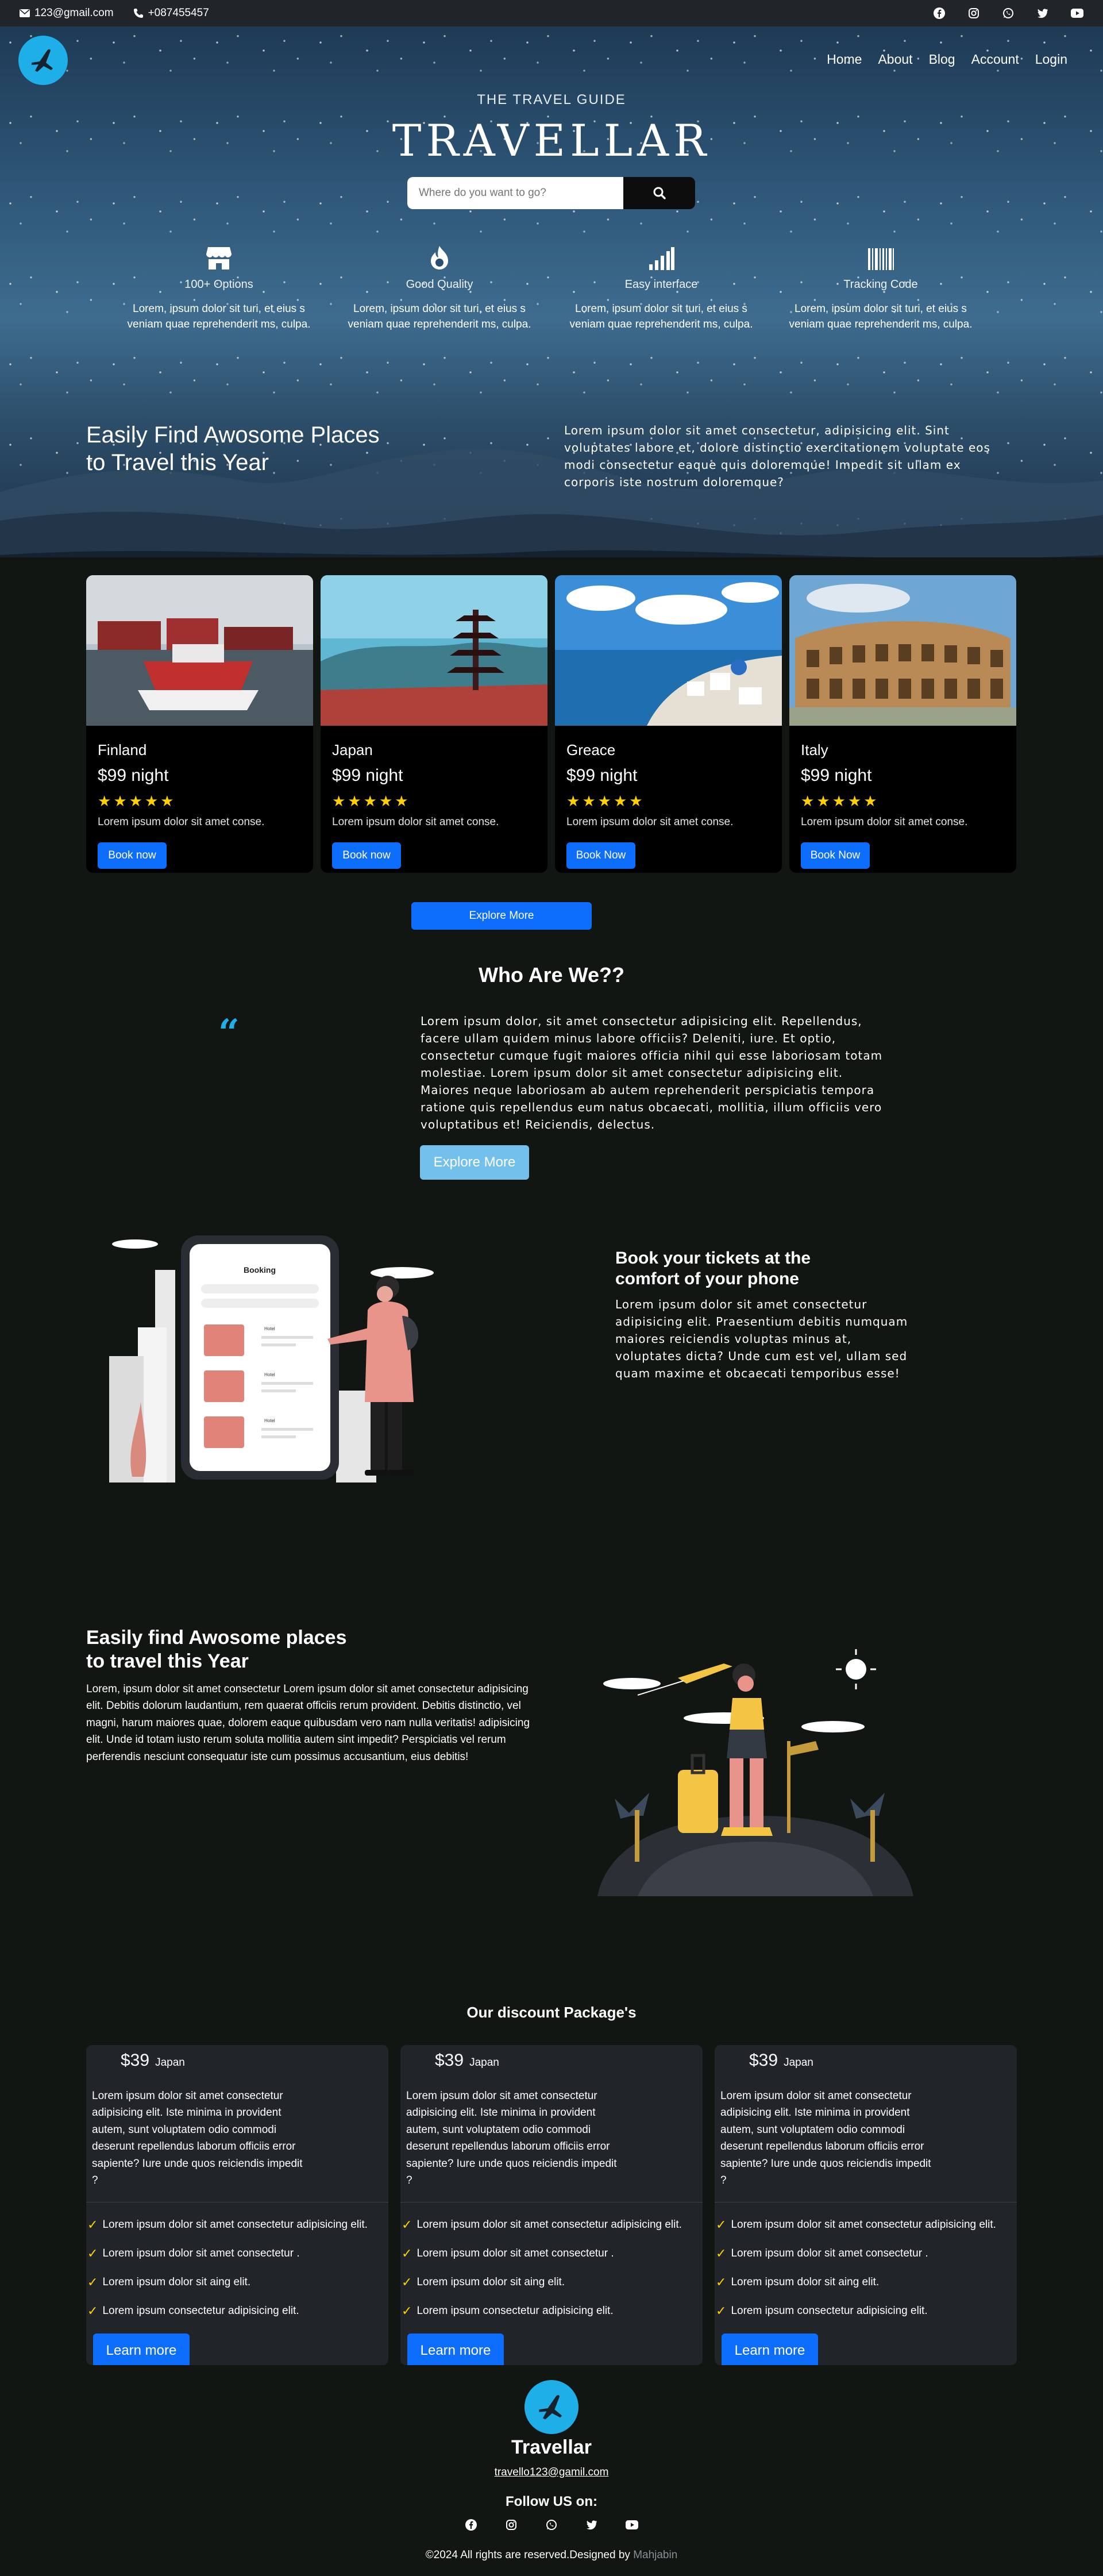 This screenshot has width=1103, height=2576. Describe the element at coordinates (880, 284) in the screenshot. I see `feature-title: Tracking Code` at that location.